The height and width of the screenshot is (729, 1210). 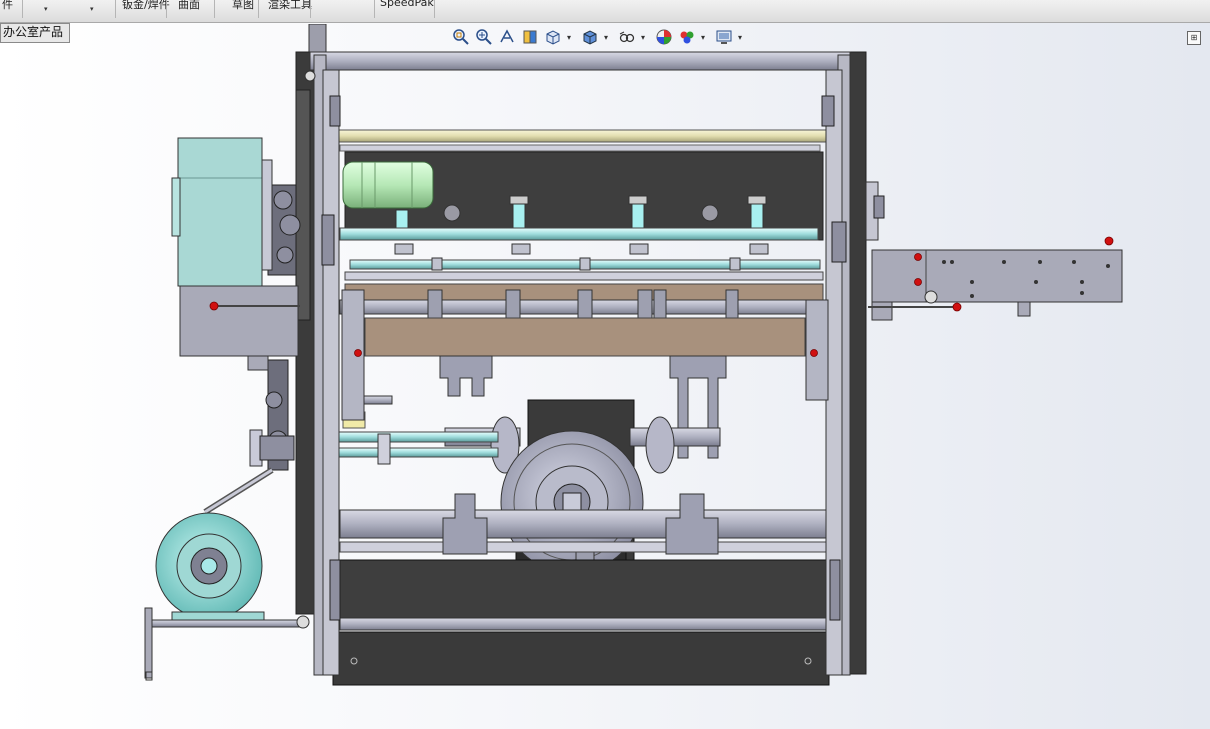 I want to click on ribbon-tab-speedpak: SpeedPak, so click(x=407, y=7).